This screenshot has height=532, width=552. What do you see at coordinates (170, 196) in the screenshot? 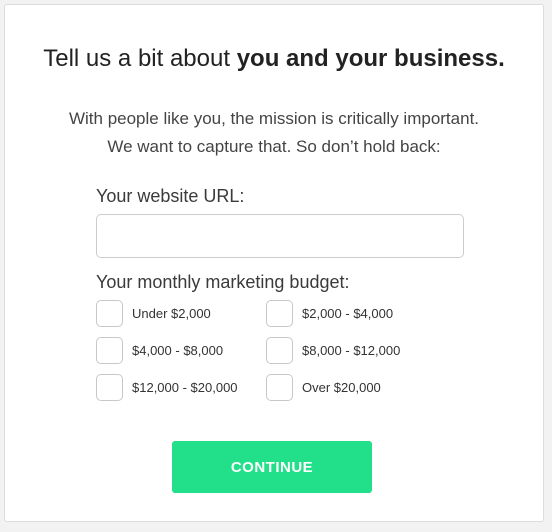
I see `website-url-label: Your website URL:` at bounding box center [170, 196].